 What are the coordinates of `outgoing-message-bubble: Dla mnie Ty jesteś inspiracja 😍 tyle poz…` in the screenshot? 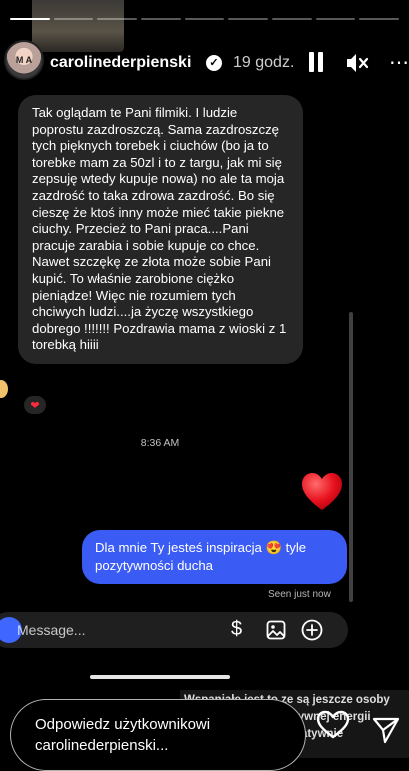 It's located at (214, 557).